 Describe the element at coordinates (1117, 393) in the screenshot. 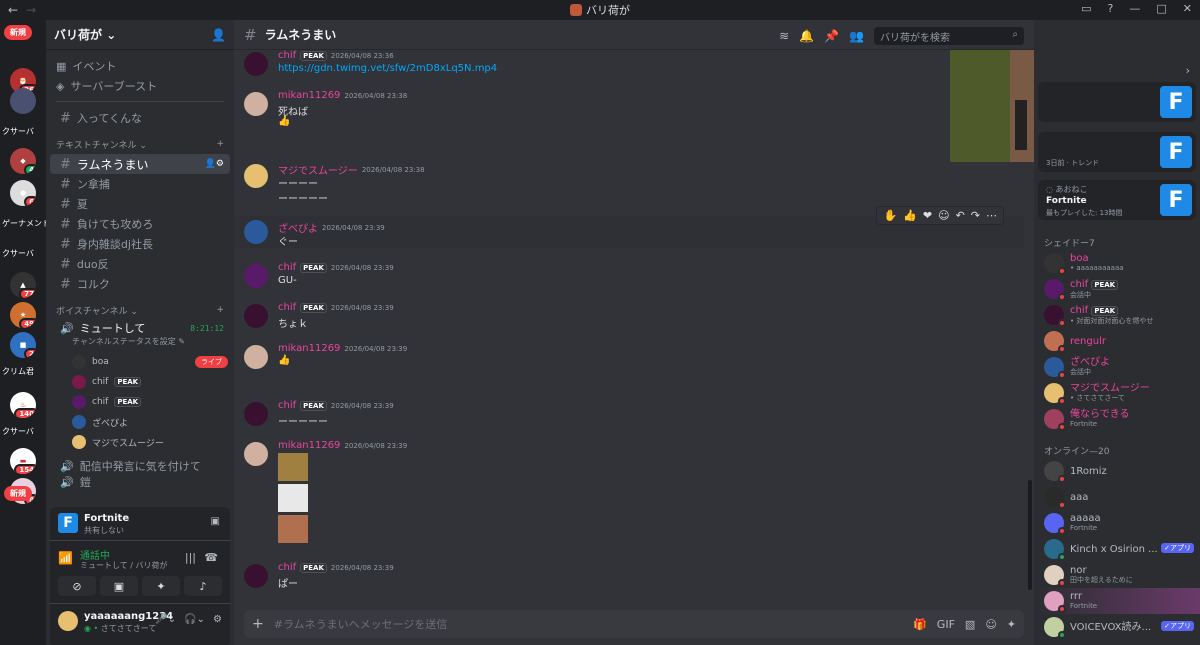

I see `member-row: マジでスムージー • さてさてさーて` at that location.